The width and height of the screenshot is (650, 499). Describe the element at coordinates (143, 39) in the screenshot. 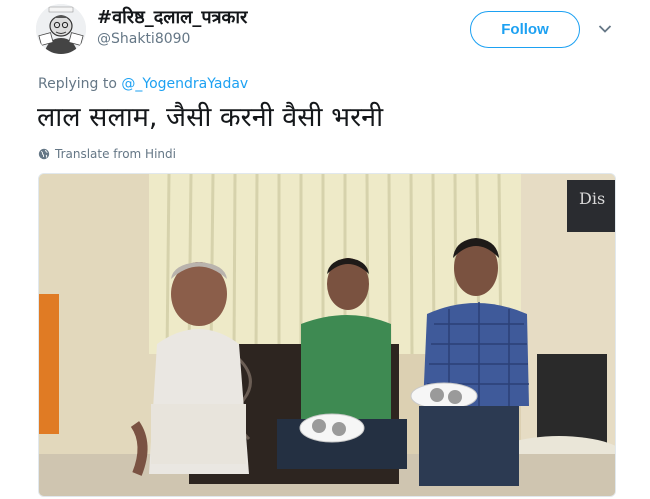

I see `user-handle: @Shakti8090` at that location.